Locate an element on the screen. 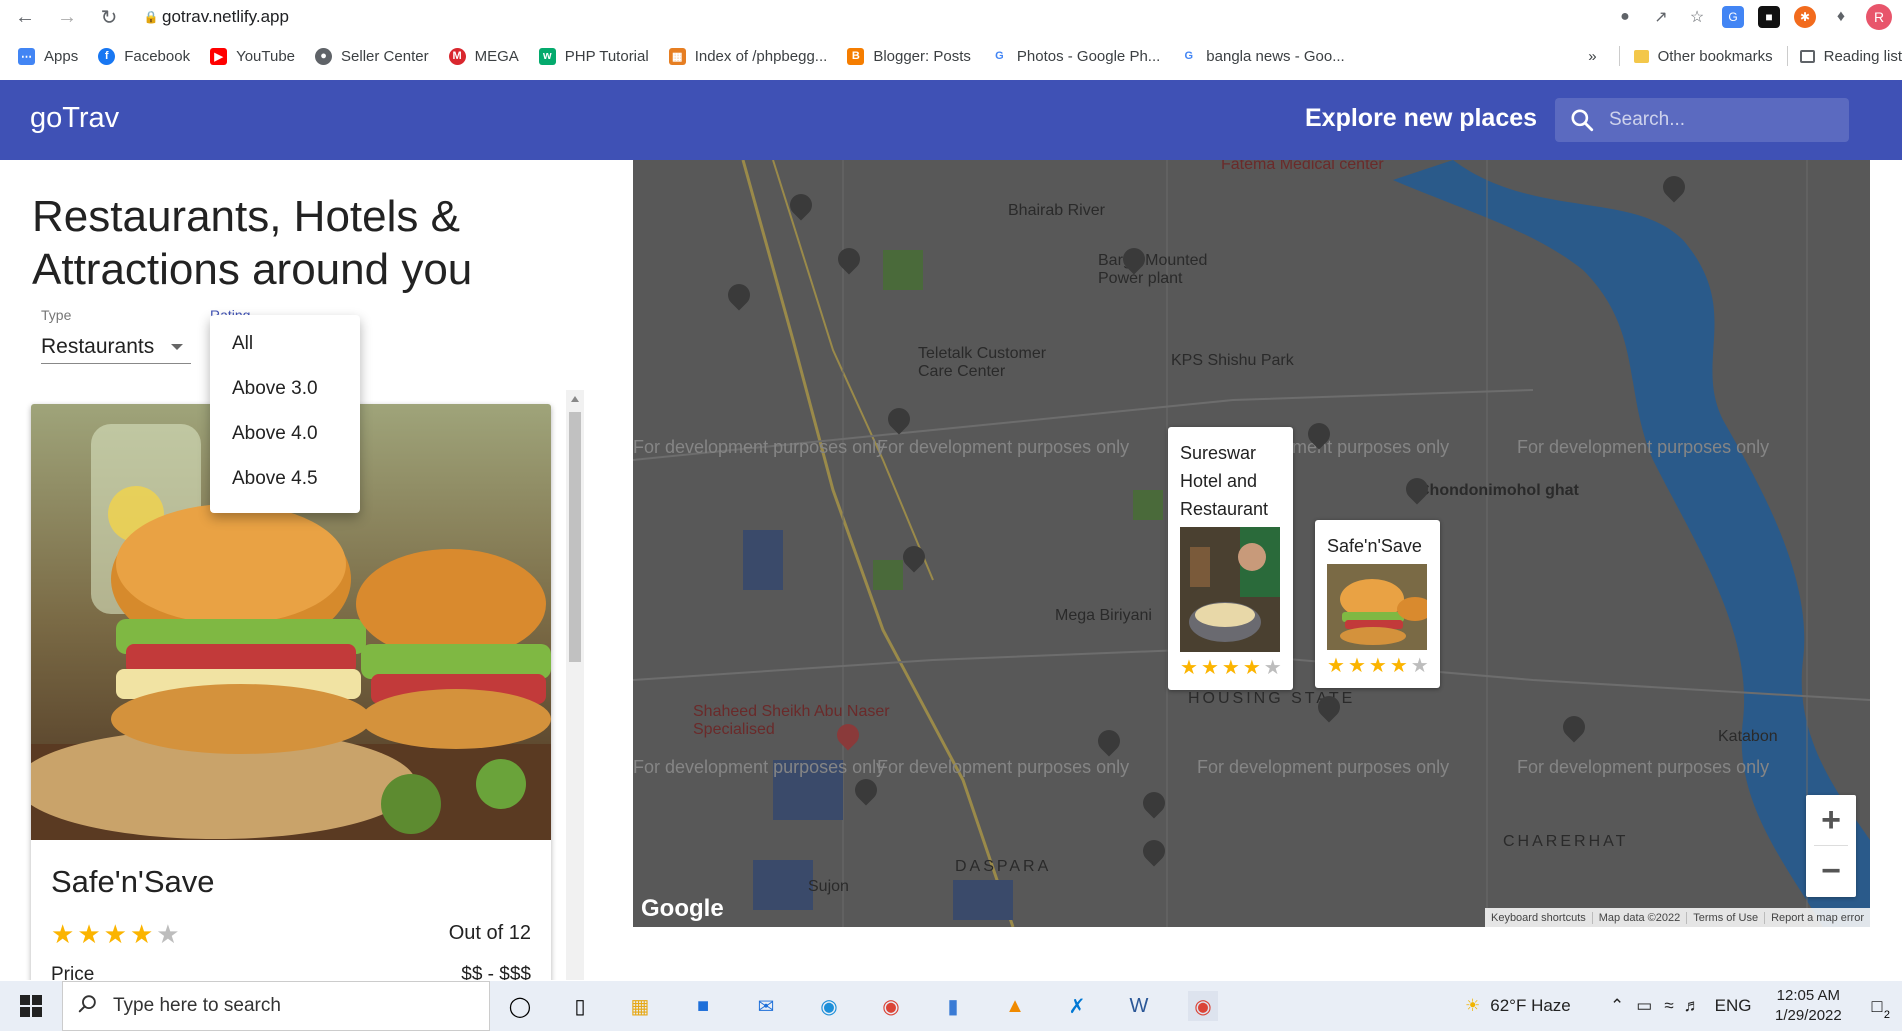 This screenshot has height=1031, width=1902. apps-grid-icon: ⋯ is located at coordinates (26, 56).